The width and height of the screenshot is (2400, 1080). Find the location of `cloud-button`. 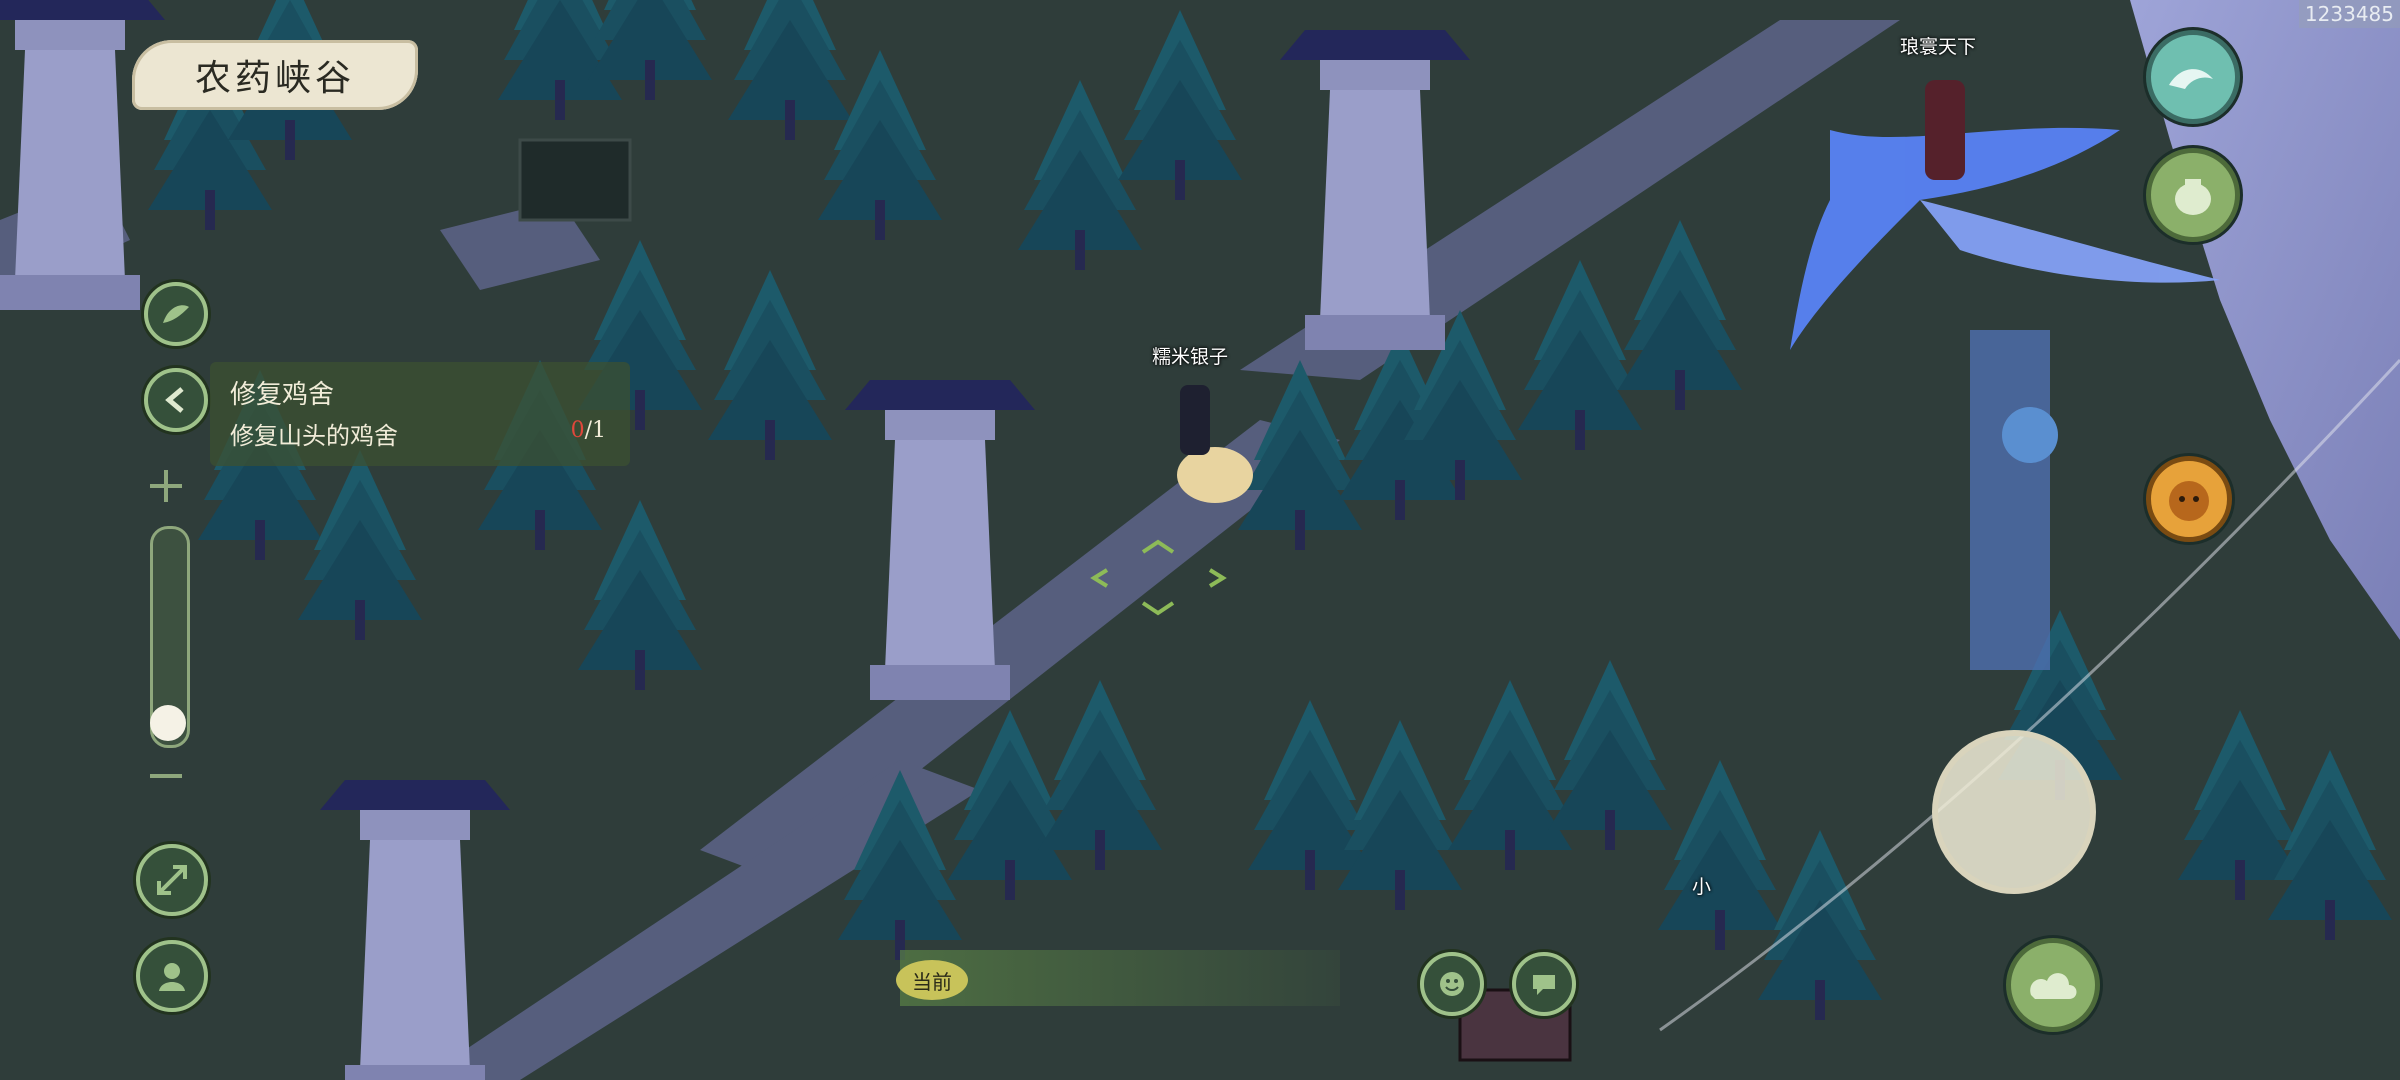

cloud-button is located at coordinates (2053, 985).